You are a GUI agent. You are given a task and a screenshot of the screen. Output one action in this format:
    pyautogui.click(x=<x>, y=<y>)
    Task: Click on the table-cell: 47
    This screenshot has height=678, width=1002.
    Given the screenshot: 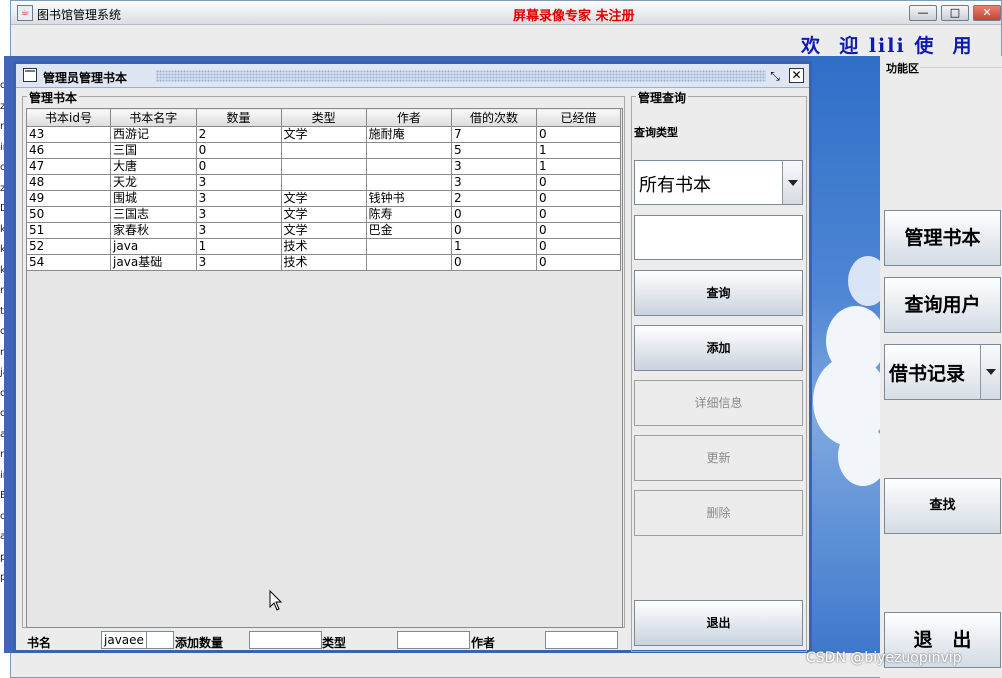 What is the action you would take?
    pyautogui.click(x=68, y=166)
    